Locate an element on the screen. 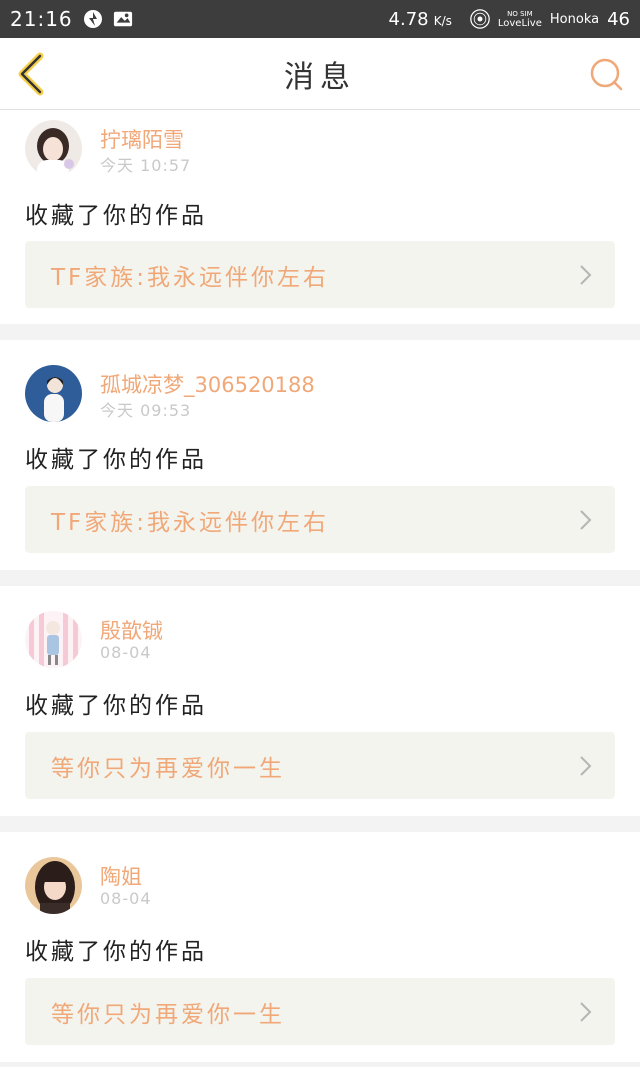 This screenshot has height=1067, width=640. message-time: 今天 09:53 is located at coordinates (146, 410).